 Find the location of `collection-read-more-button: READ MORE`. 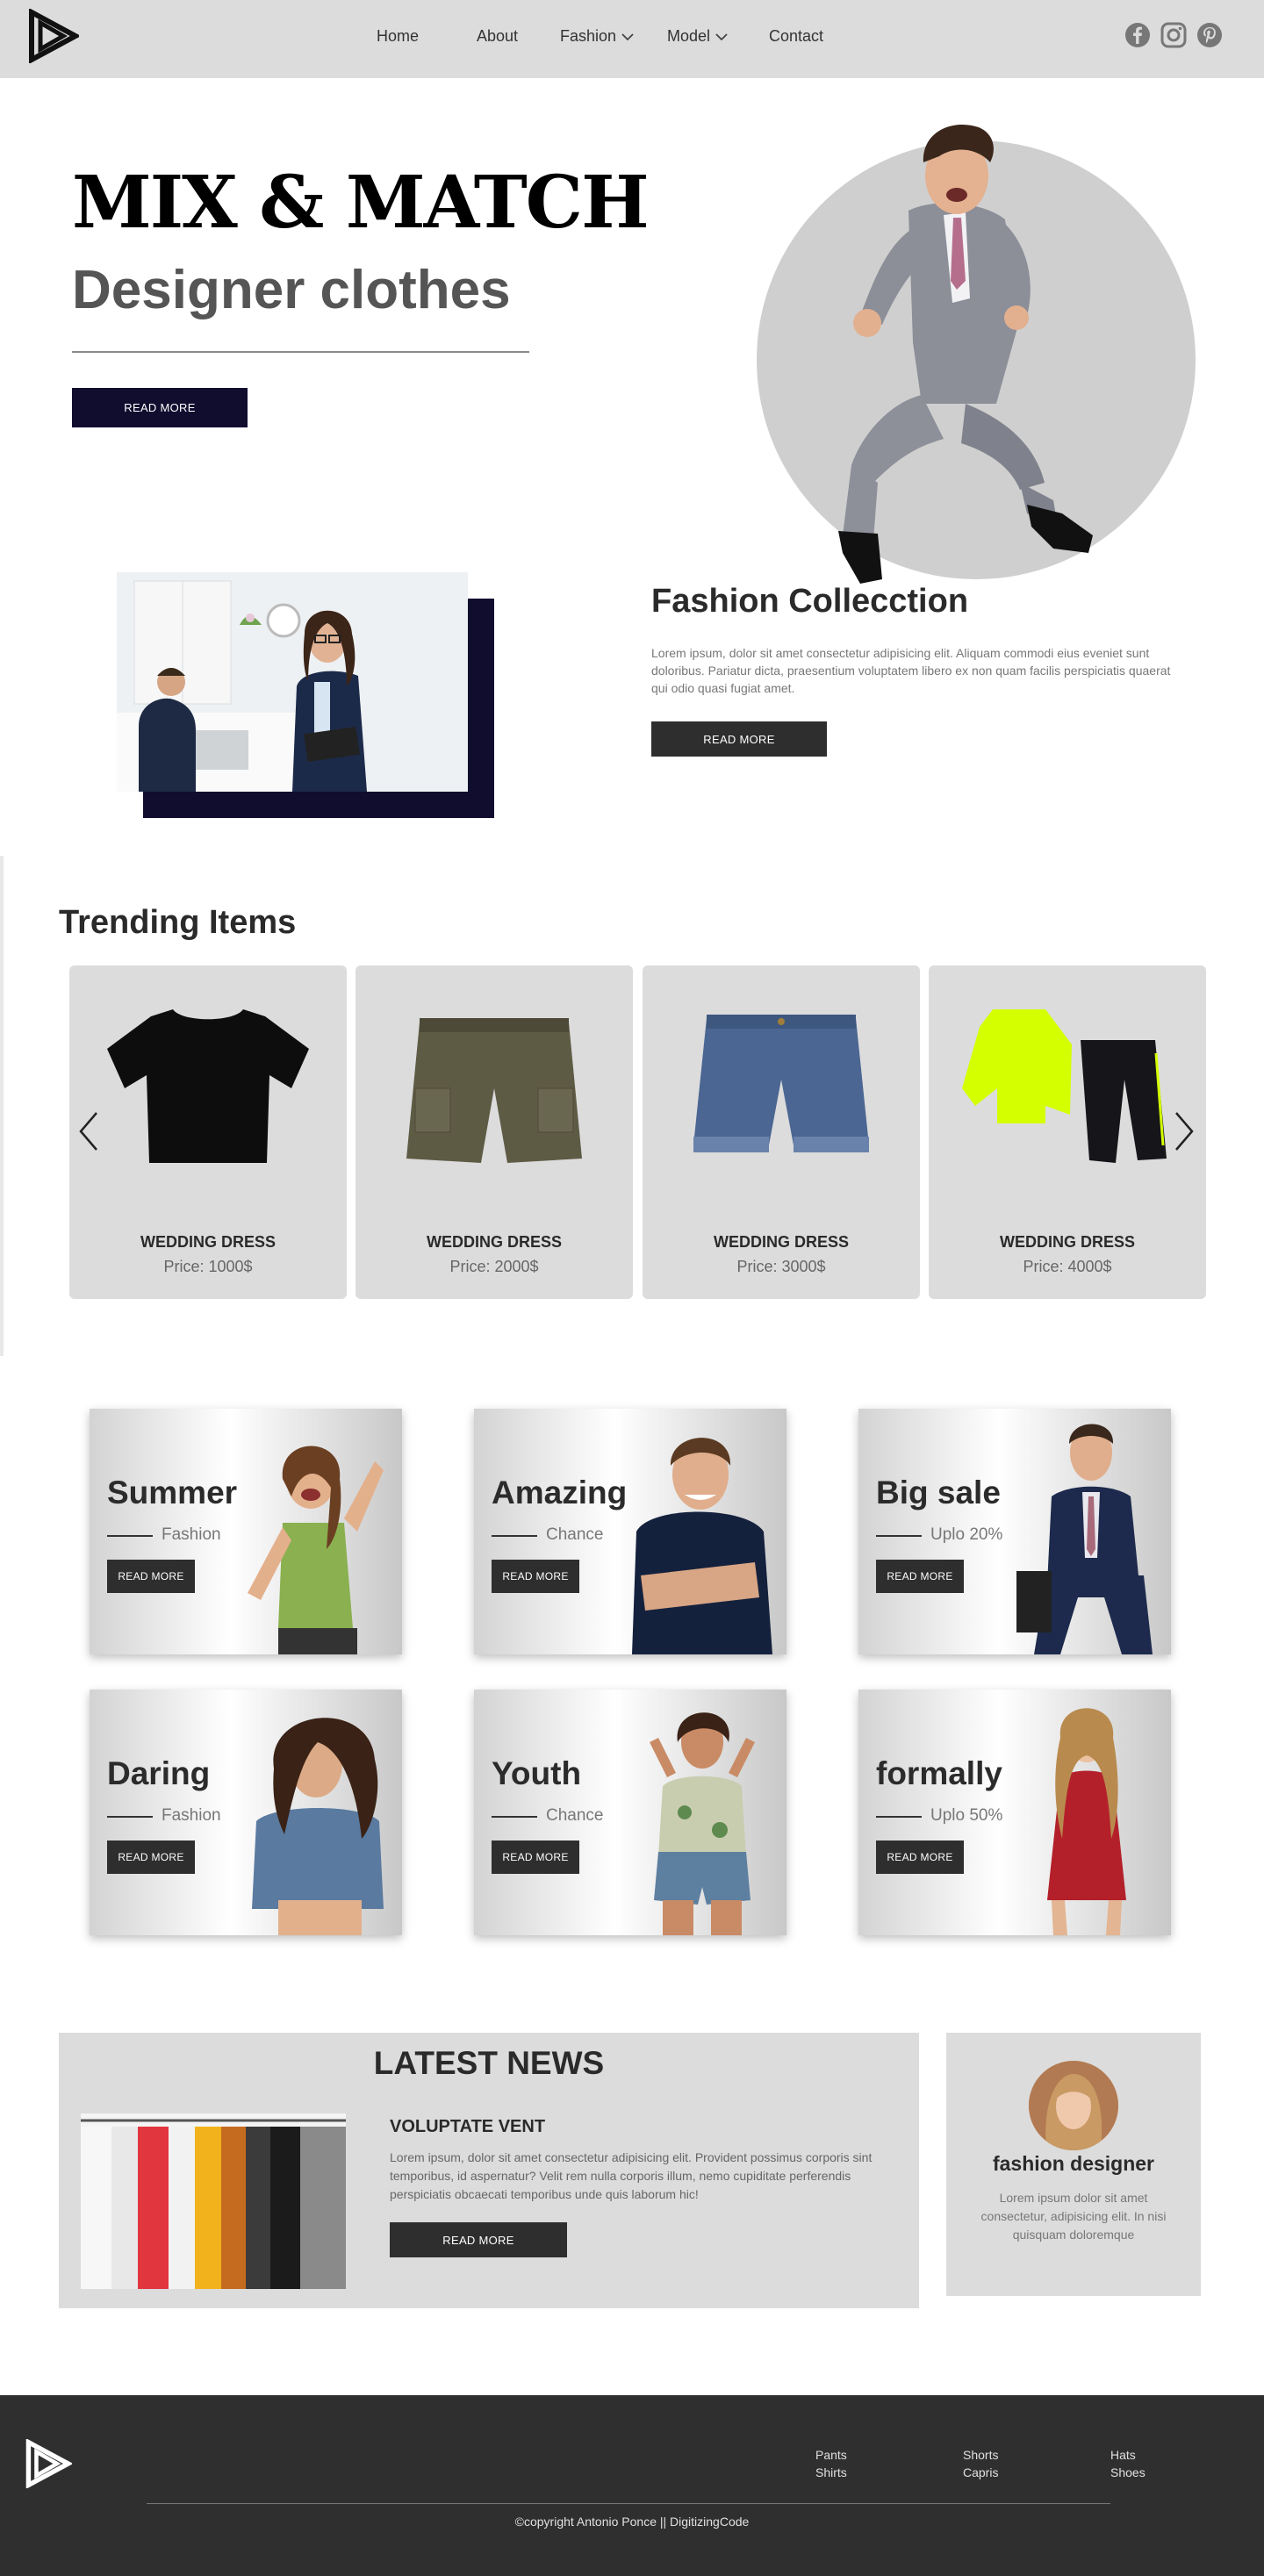

collection-read-more-button: READ MORE is located at coordinates (739, 739).